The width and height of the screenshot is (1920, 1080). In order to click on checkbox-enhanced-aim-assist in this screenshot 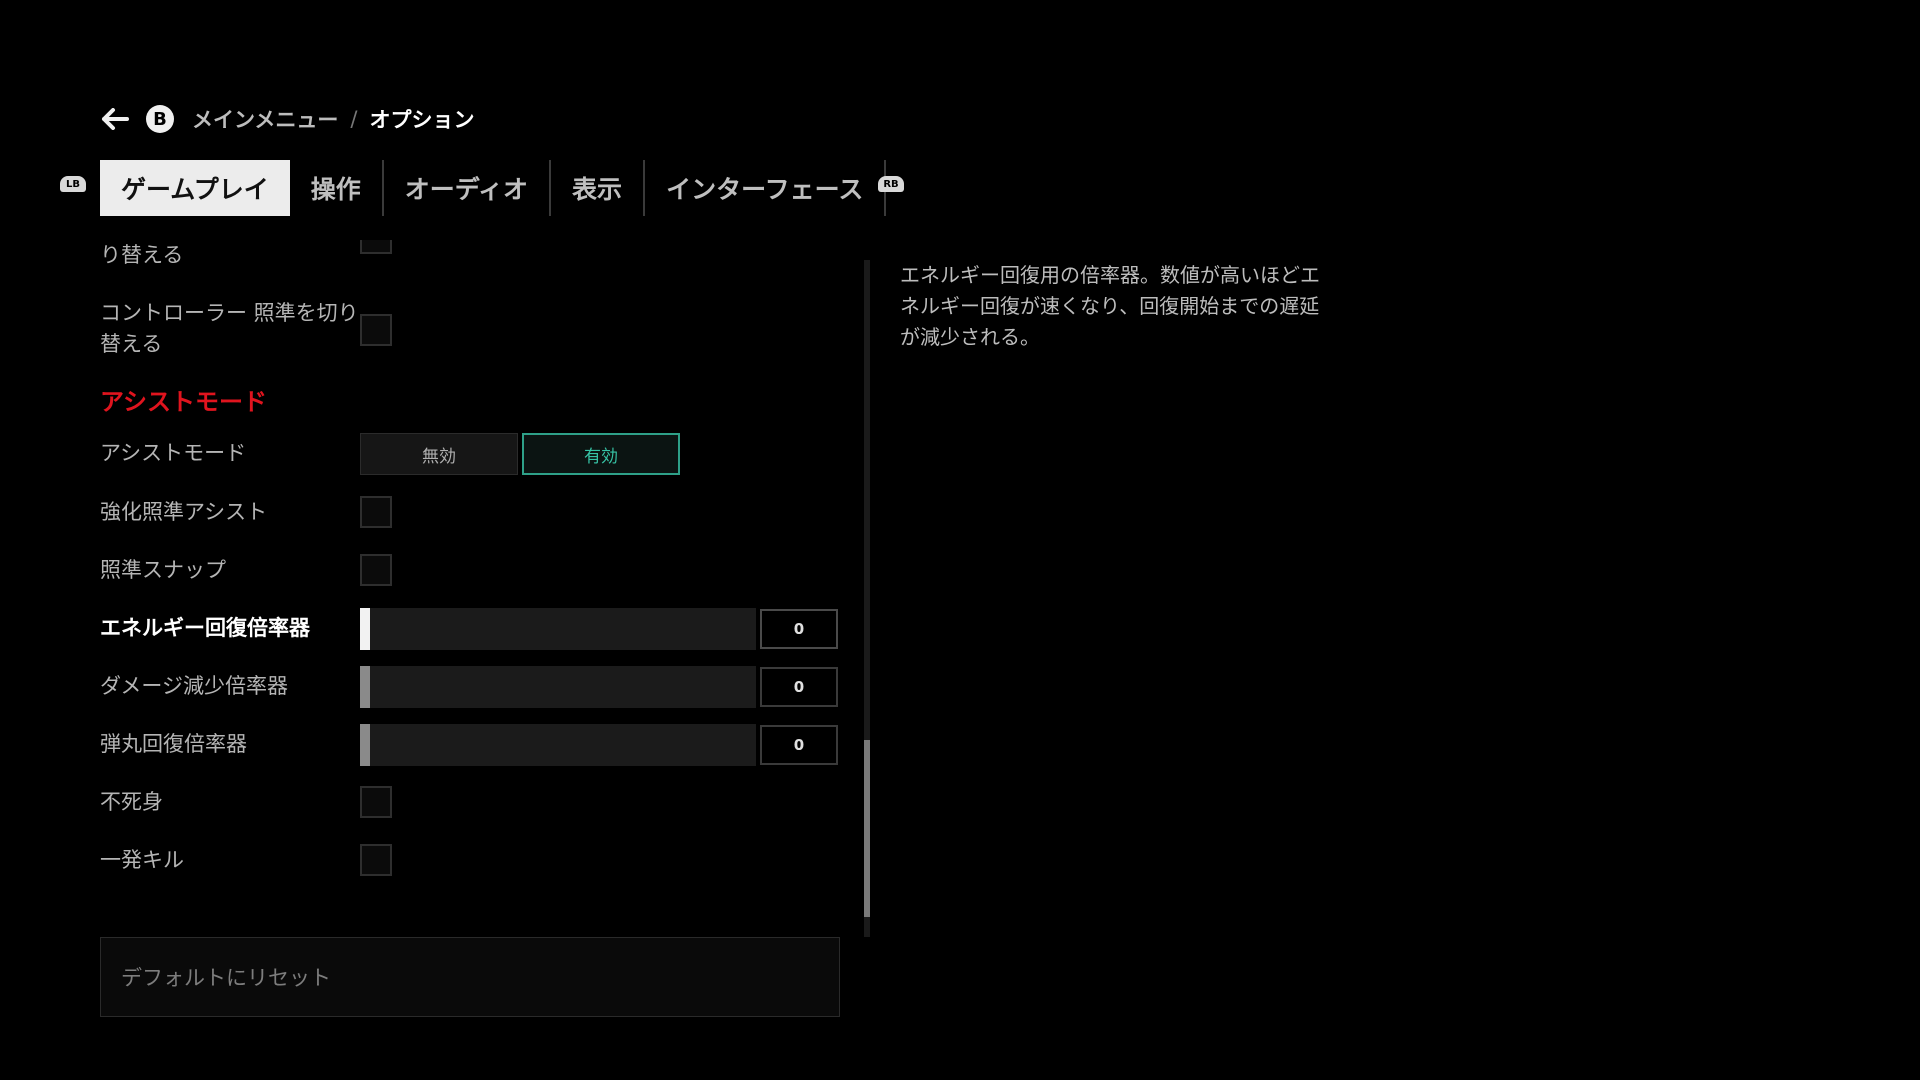, I will do `click(376, 512)`.